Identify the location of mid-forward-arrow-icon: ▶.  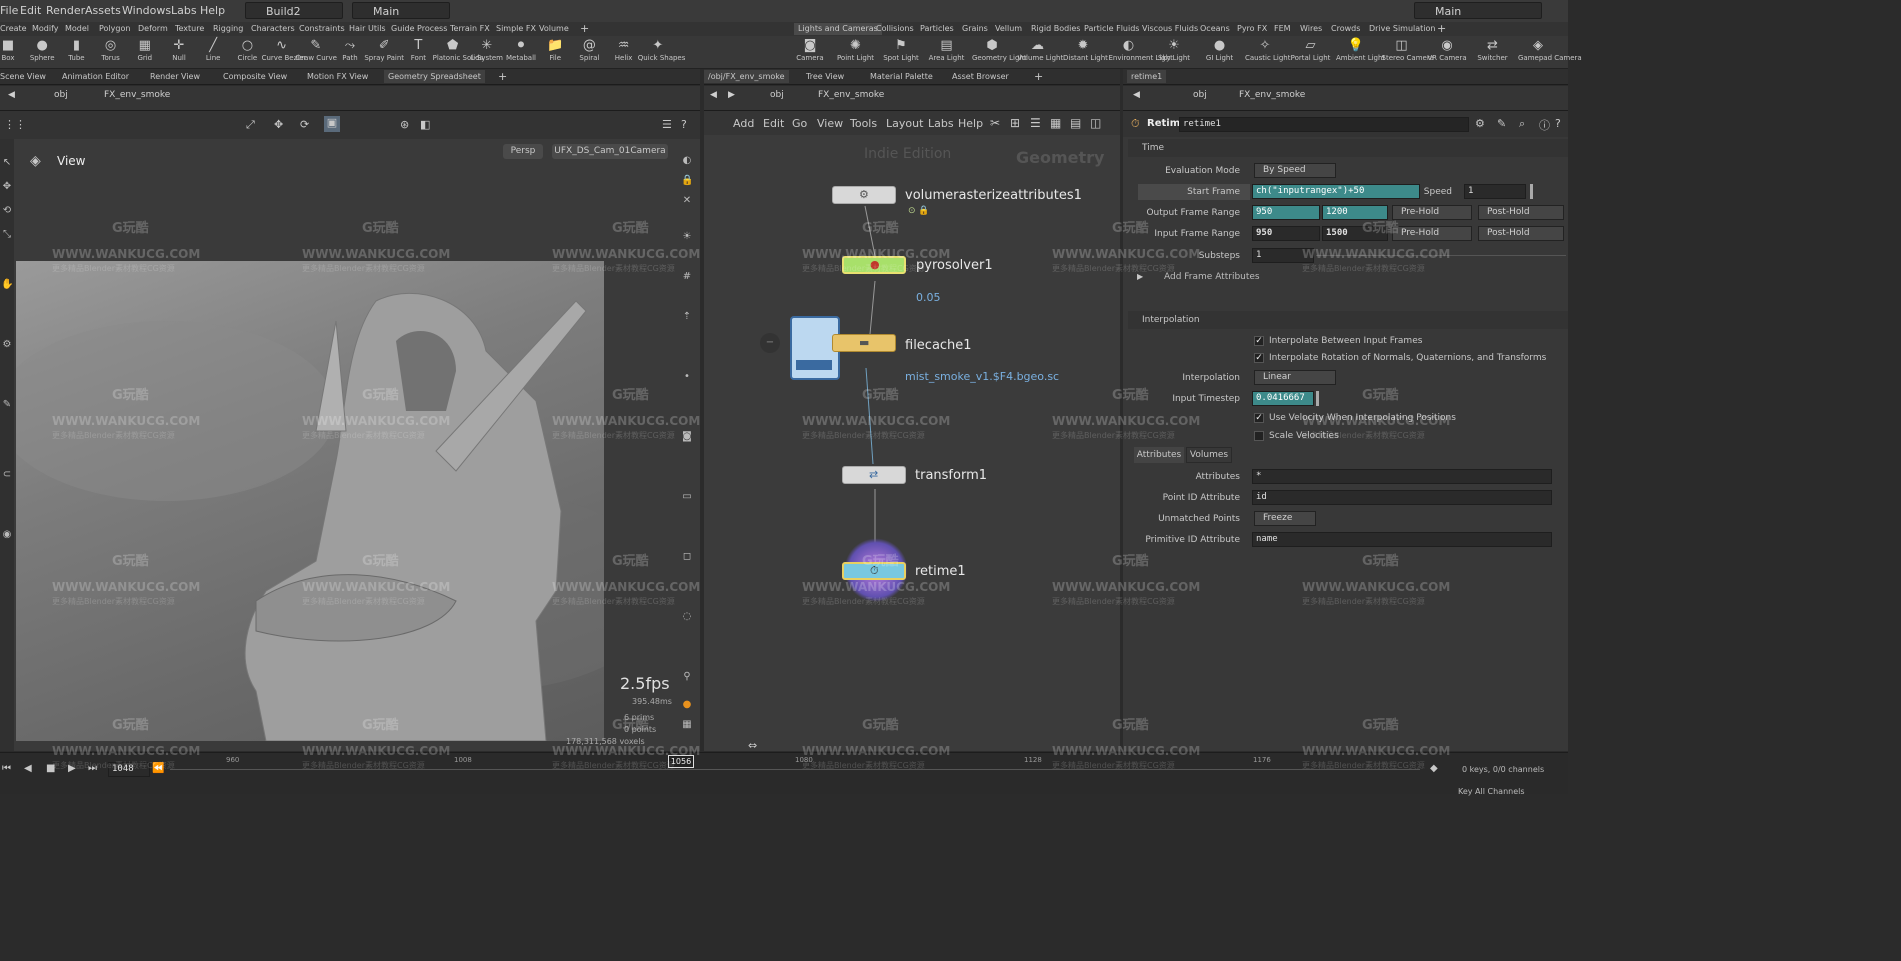
(731, 95).